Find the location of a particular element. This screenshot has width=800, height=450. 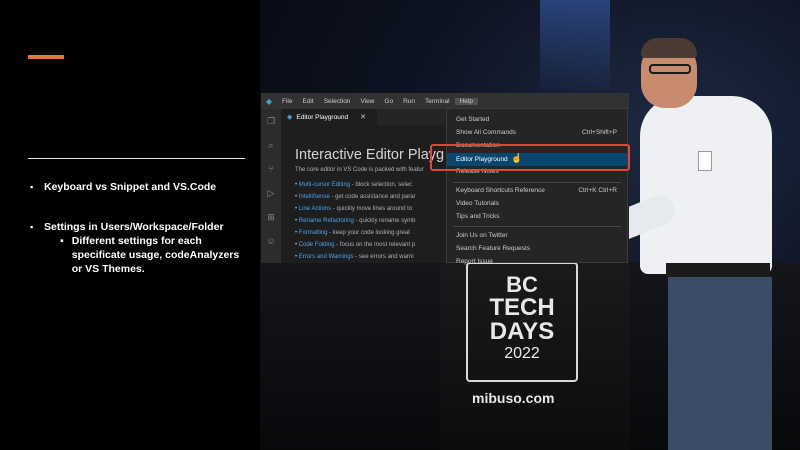

search-icon: ⌕ is located at coordinates (271, 145).